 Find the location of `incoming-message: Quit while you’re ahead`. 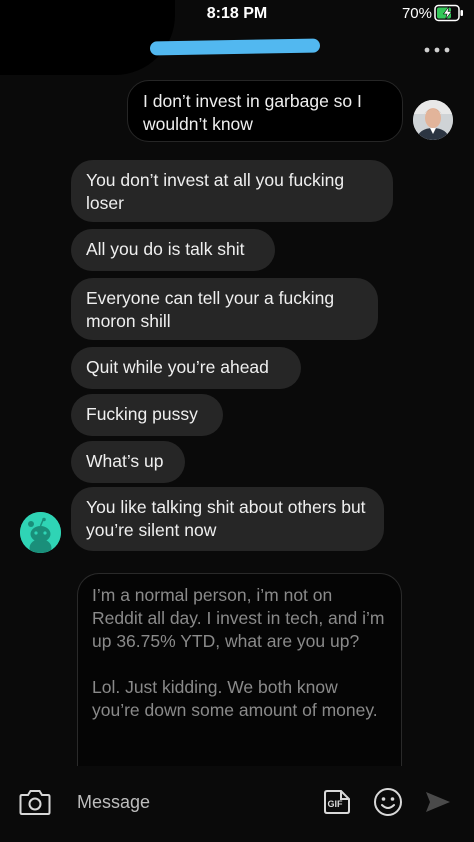

incoming-message: Quit while you’re ahead is located at coordinates (186, 368).